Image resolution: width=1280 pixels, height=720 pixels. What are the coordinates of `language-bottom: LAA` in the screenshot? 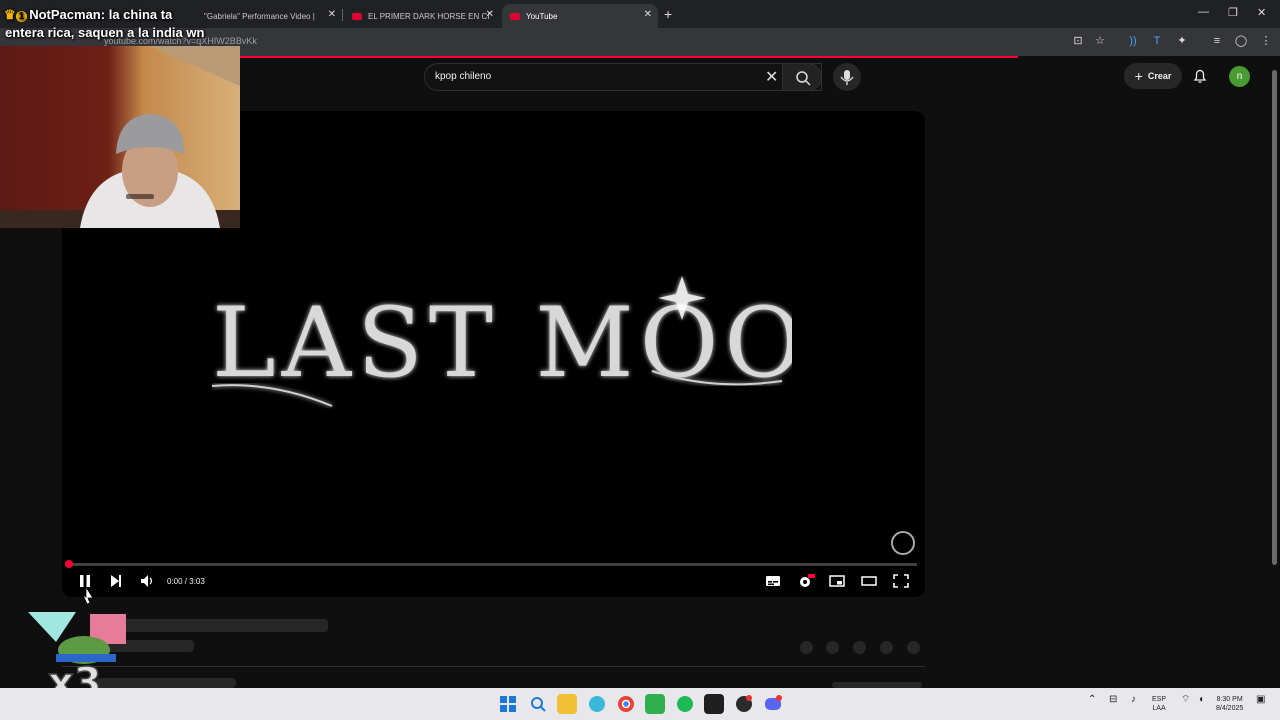 It's located at (1159, 708).